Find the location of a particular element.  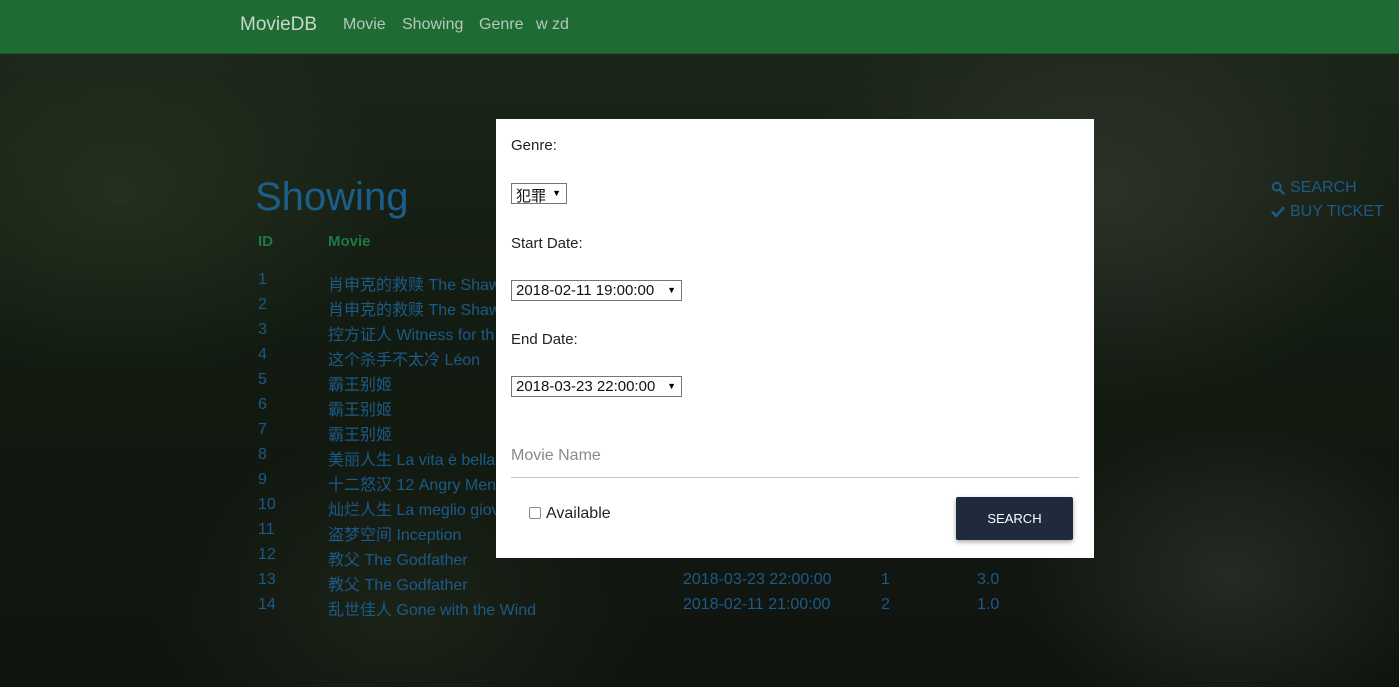

start-date-label: Start Date: is located at coordinates (547, 243).